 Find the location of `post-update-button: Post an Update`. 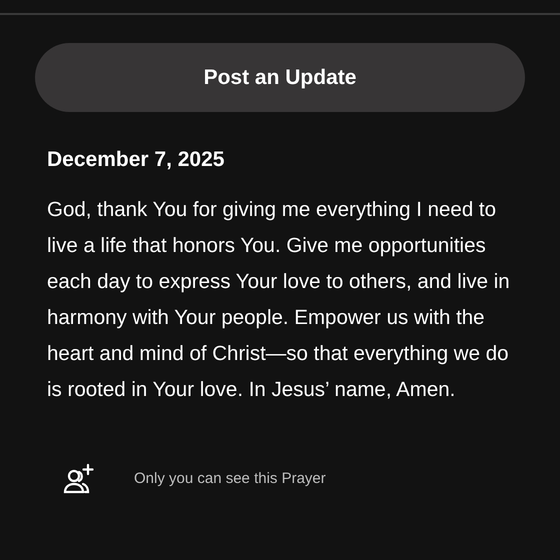

post-update-button: Post an Update is located at coordinates (280, 77).